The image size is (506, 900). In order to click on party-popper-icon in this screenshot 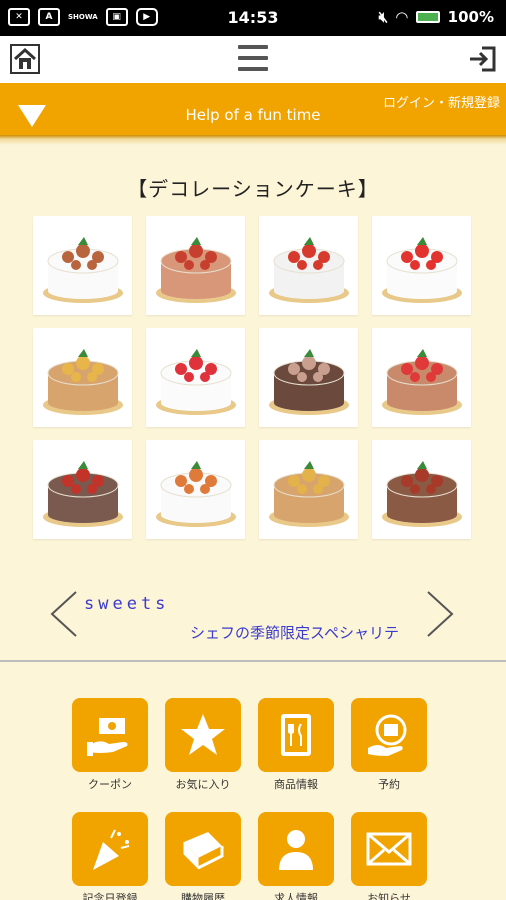, I will do `click(111, 849)`.